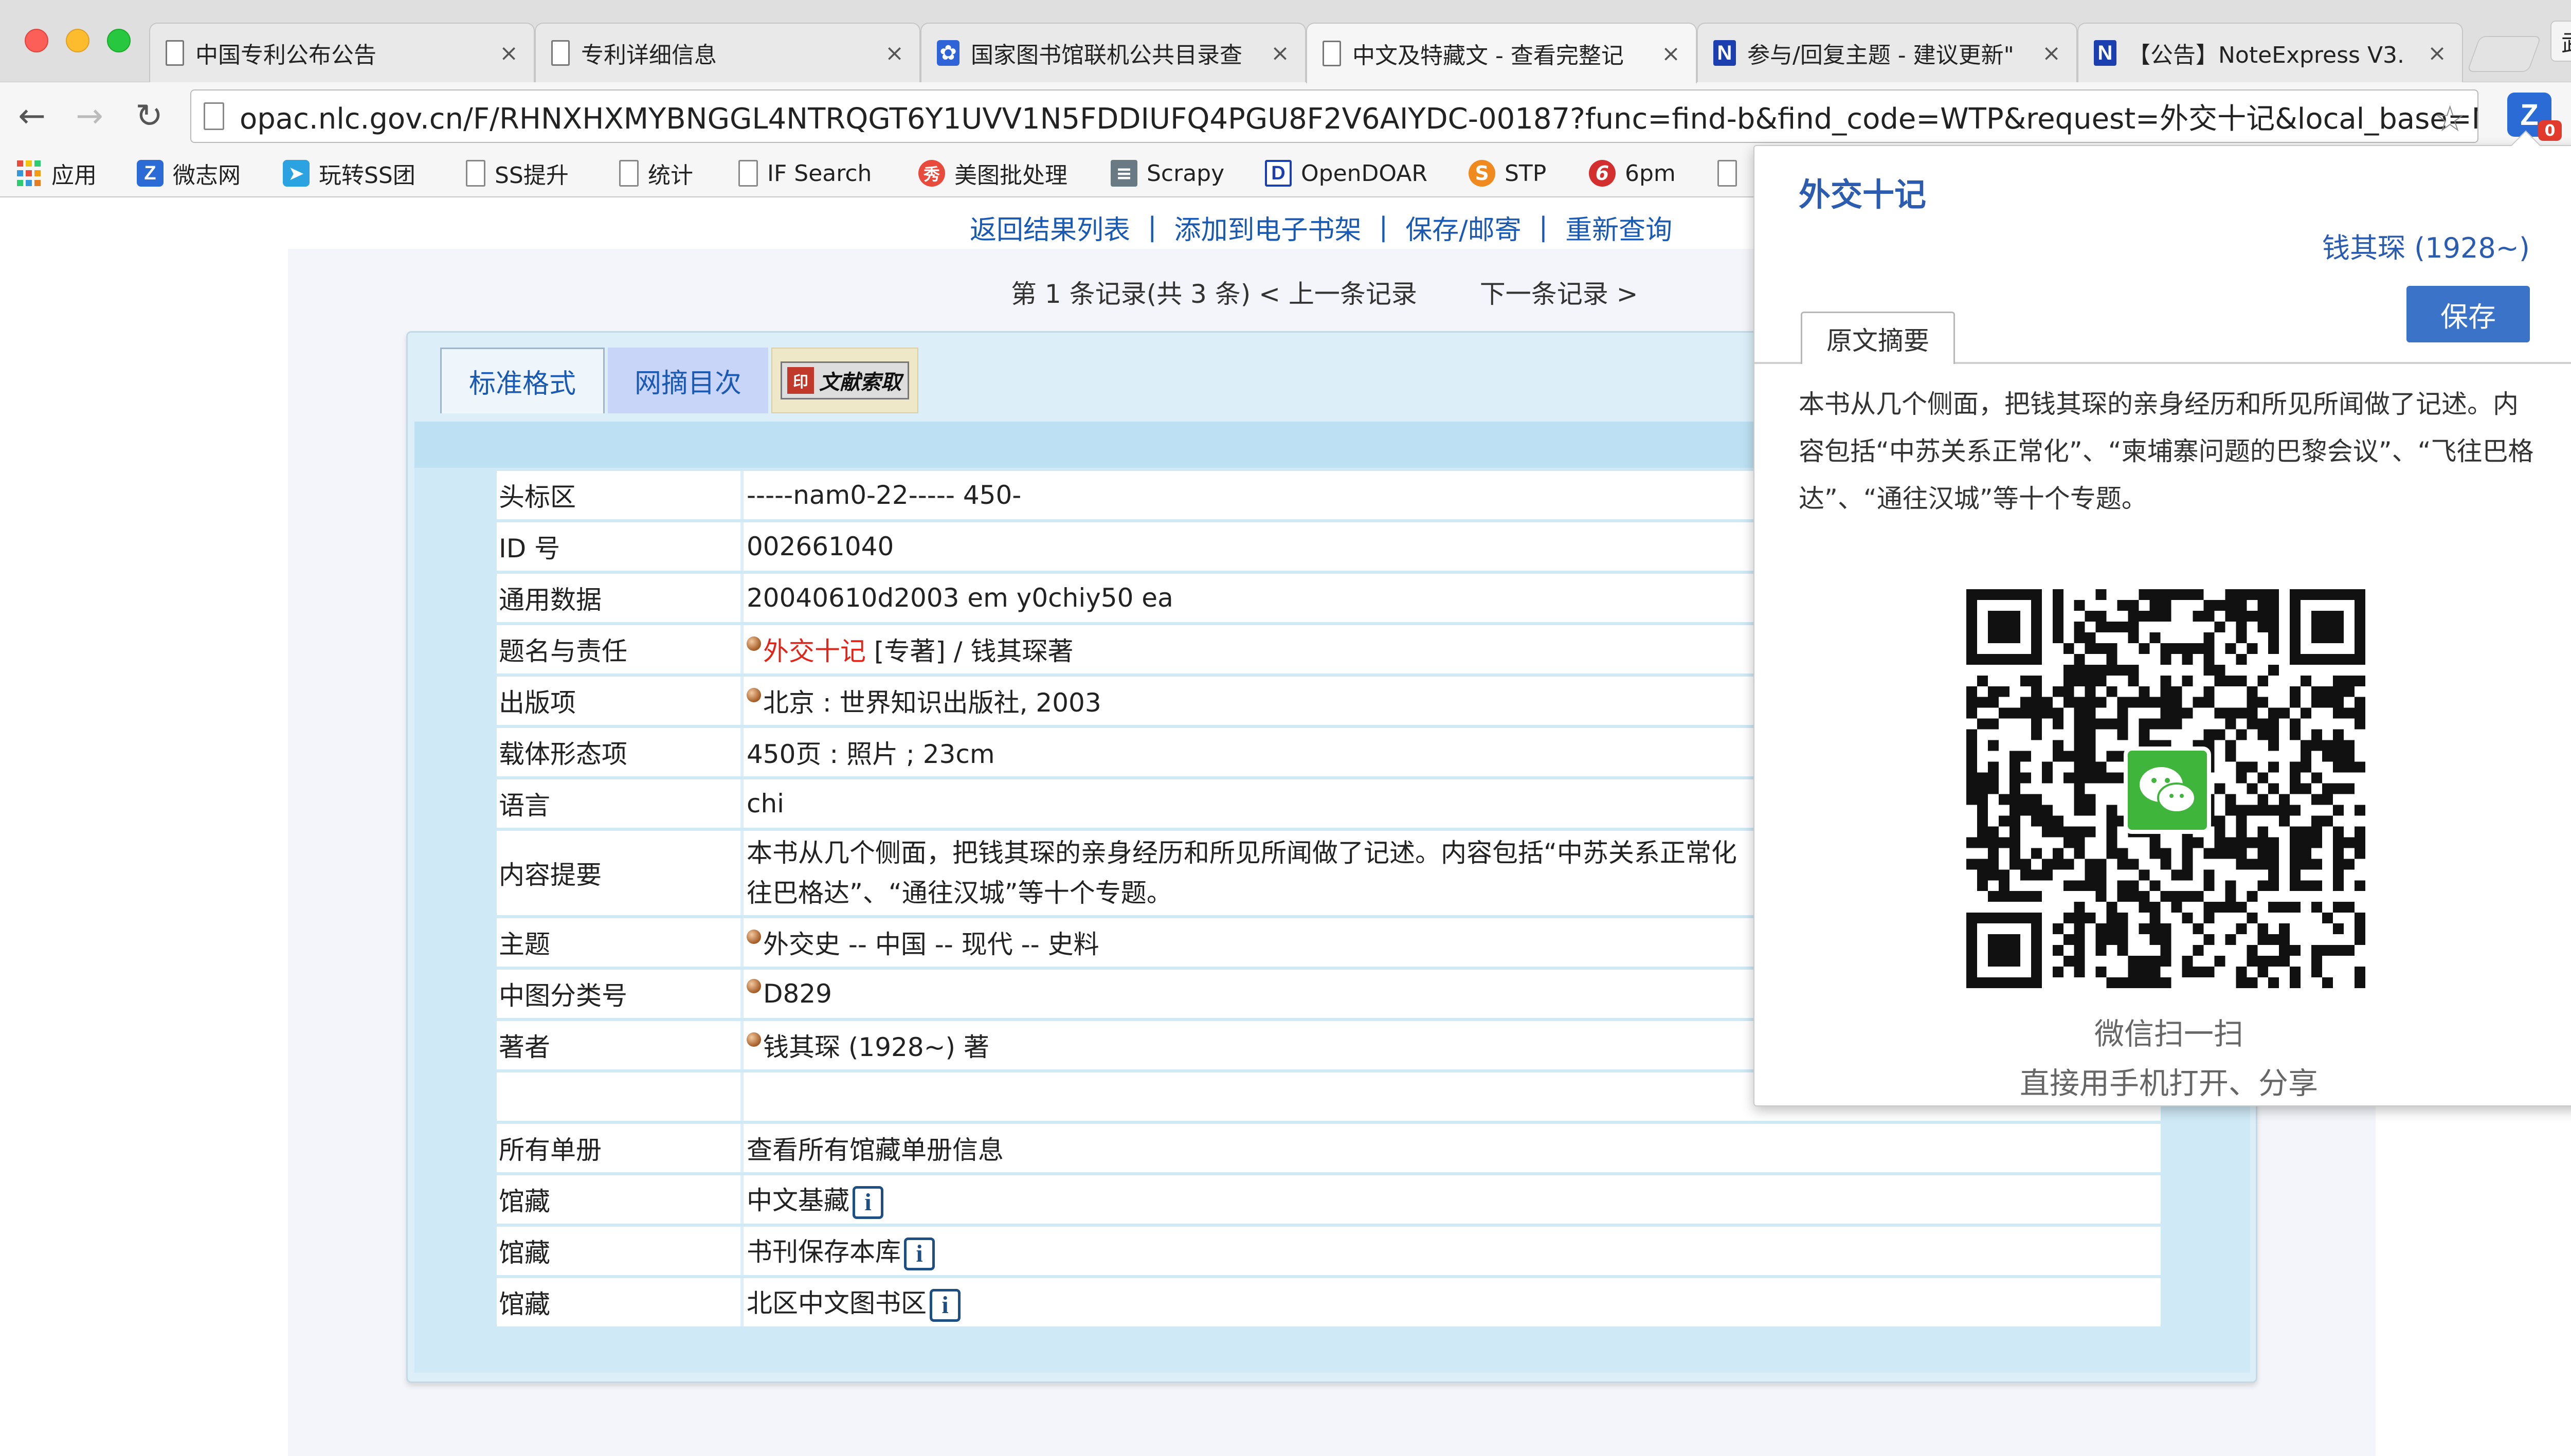 This screenshot has width=2571, height=1456. Describe the element at coordinates (1131, 294) in the screenshot. I see `record-position: 第 1 条记录(共 3 条)` at that location.